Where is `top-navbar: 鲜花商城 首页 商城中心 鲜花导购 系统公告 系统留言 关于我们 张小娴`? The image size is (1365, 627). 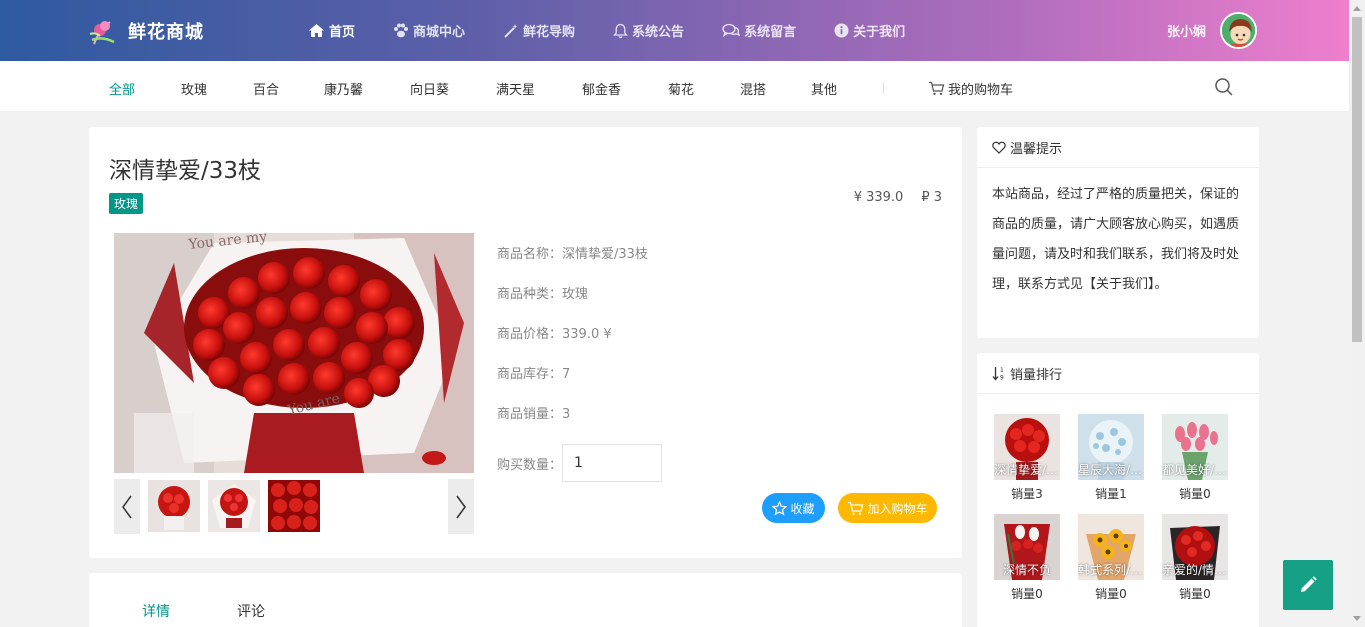
top-navbar: 鲜花商城 首页 商城中心 鲜花导购 系统公告 系统留言 关于我们 张小娴 is located at coordinates (674, 30).